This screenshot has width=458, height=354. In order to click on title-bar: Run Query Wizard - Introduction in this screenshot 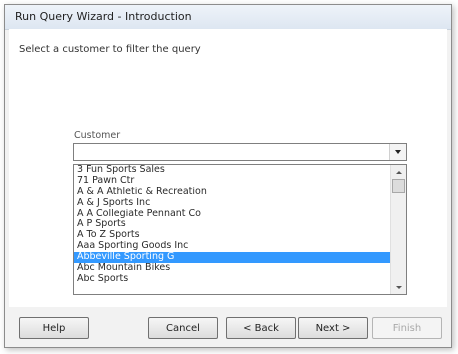, I will do `click(228, 17)`.